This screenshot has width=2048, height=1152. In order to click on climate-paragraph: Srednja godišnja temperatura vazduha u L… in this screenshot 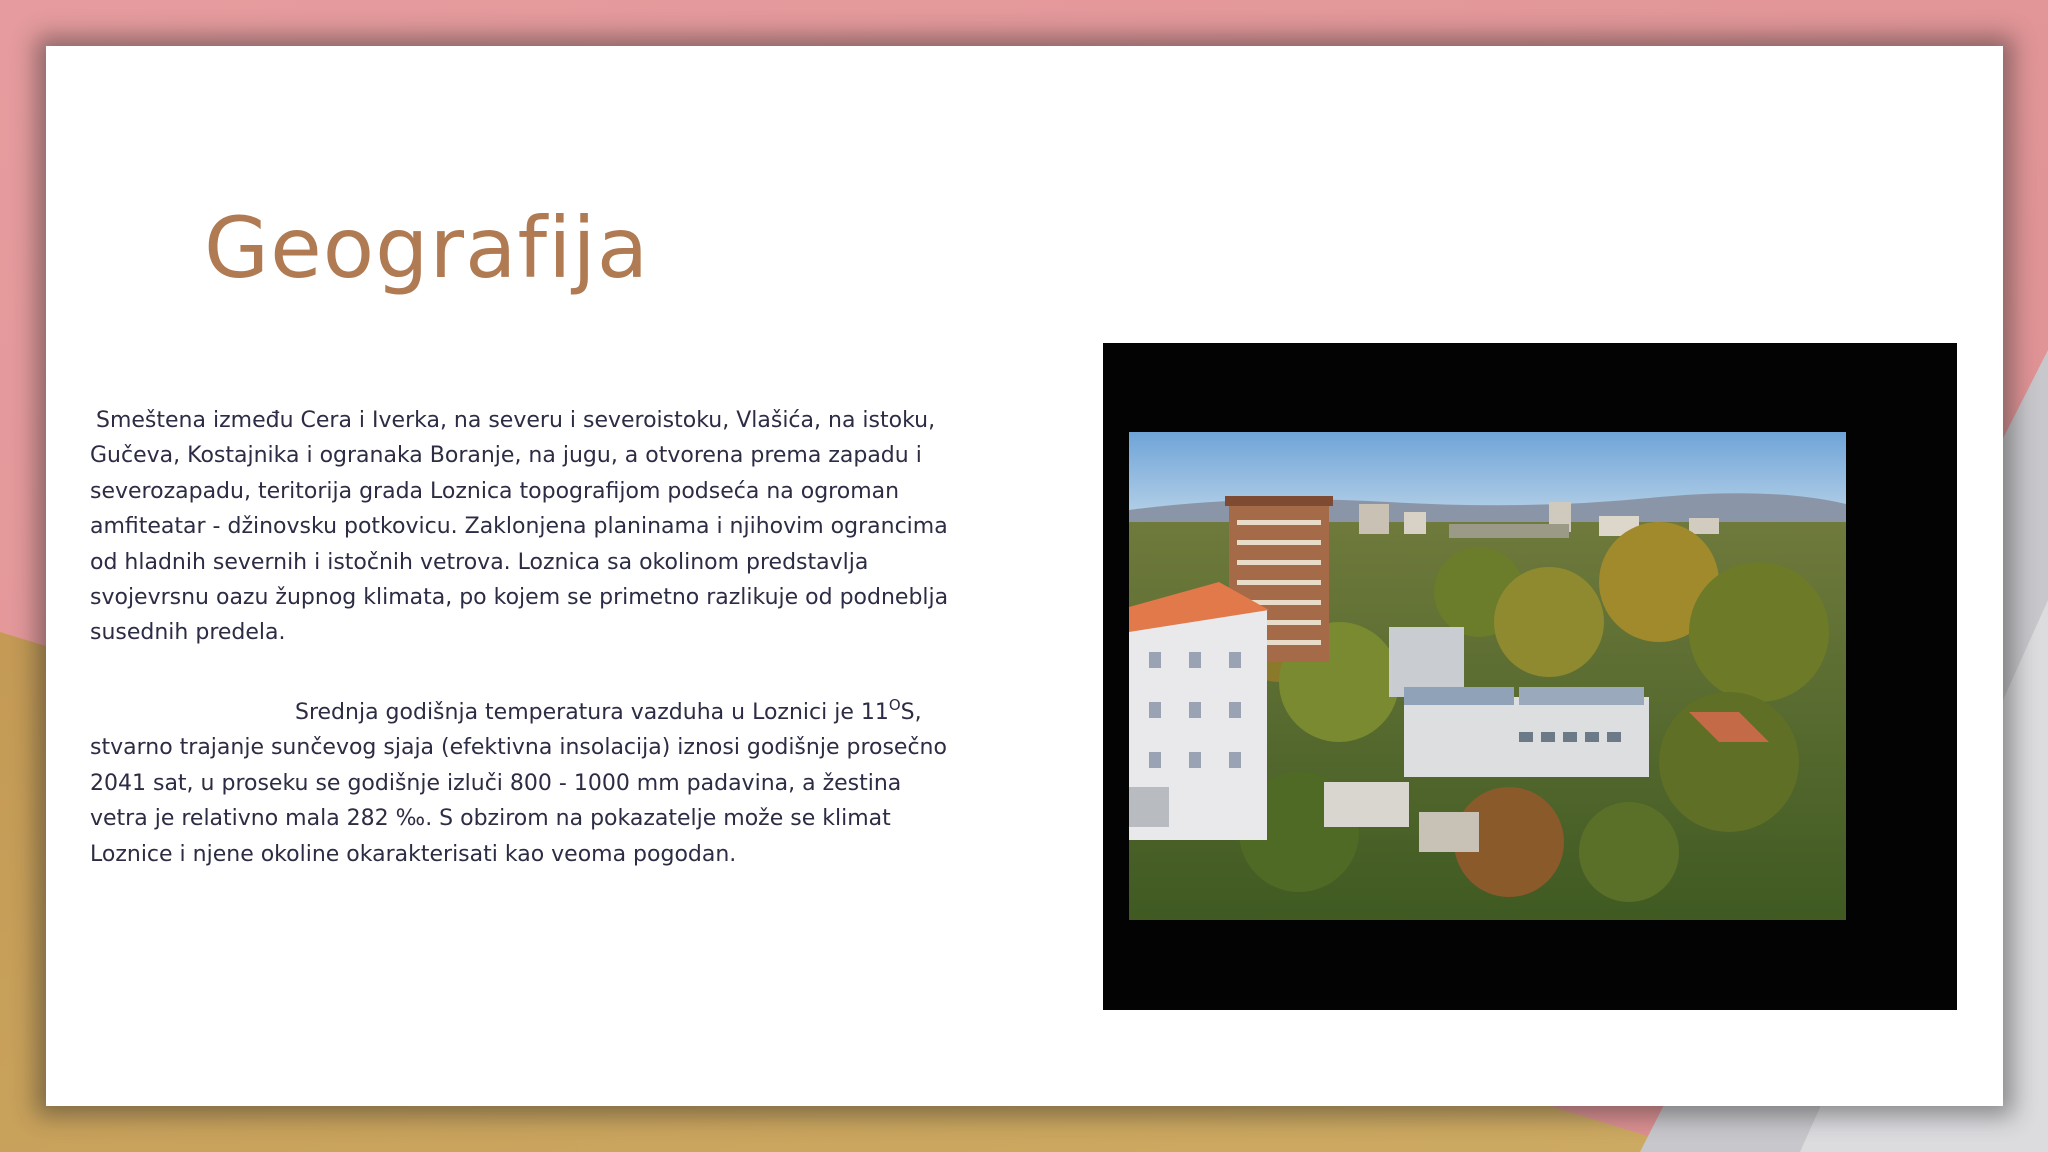, I will do `click(520, 783)`.